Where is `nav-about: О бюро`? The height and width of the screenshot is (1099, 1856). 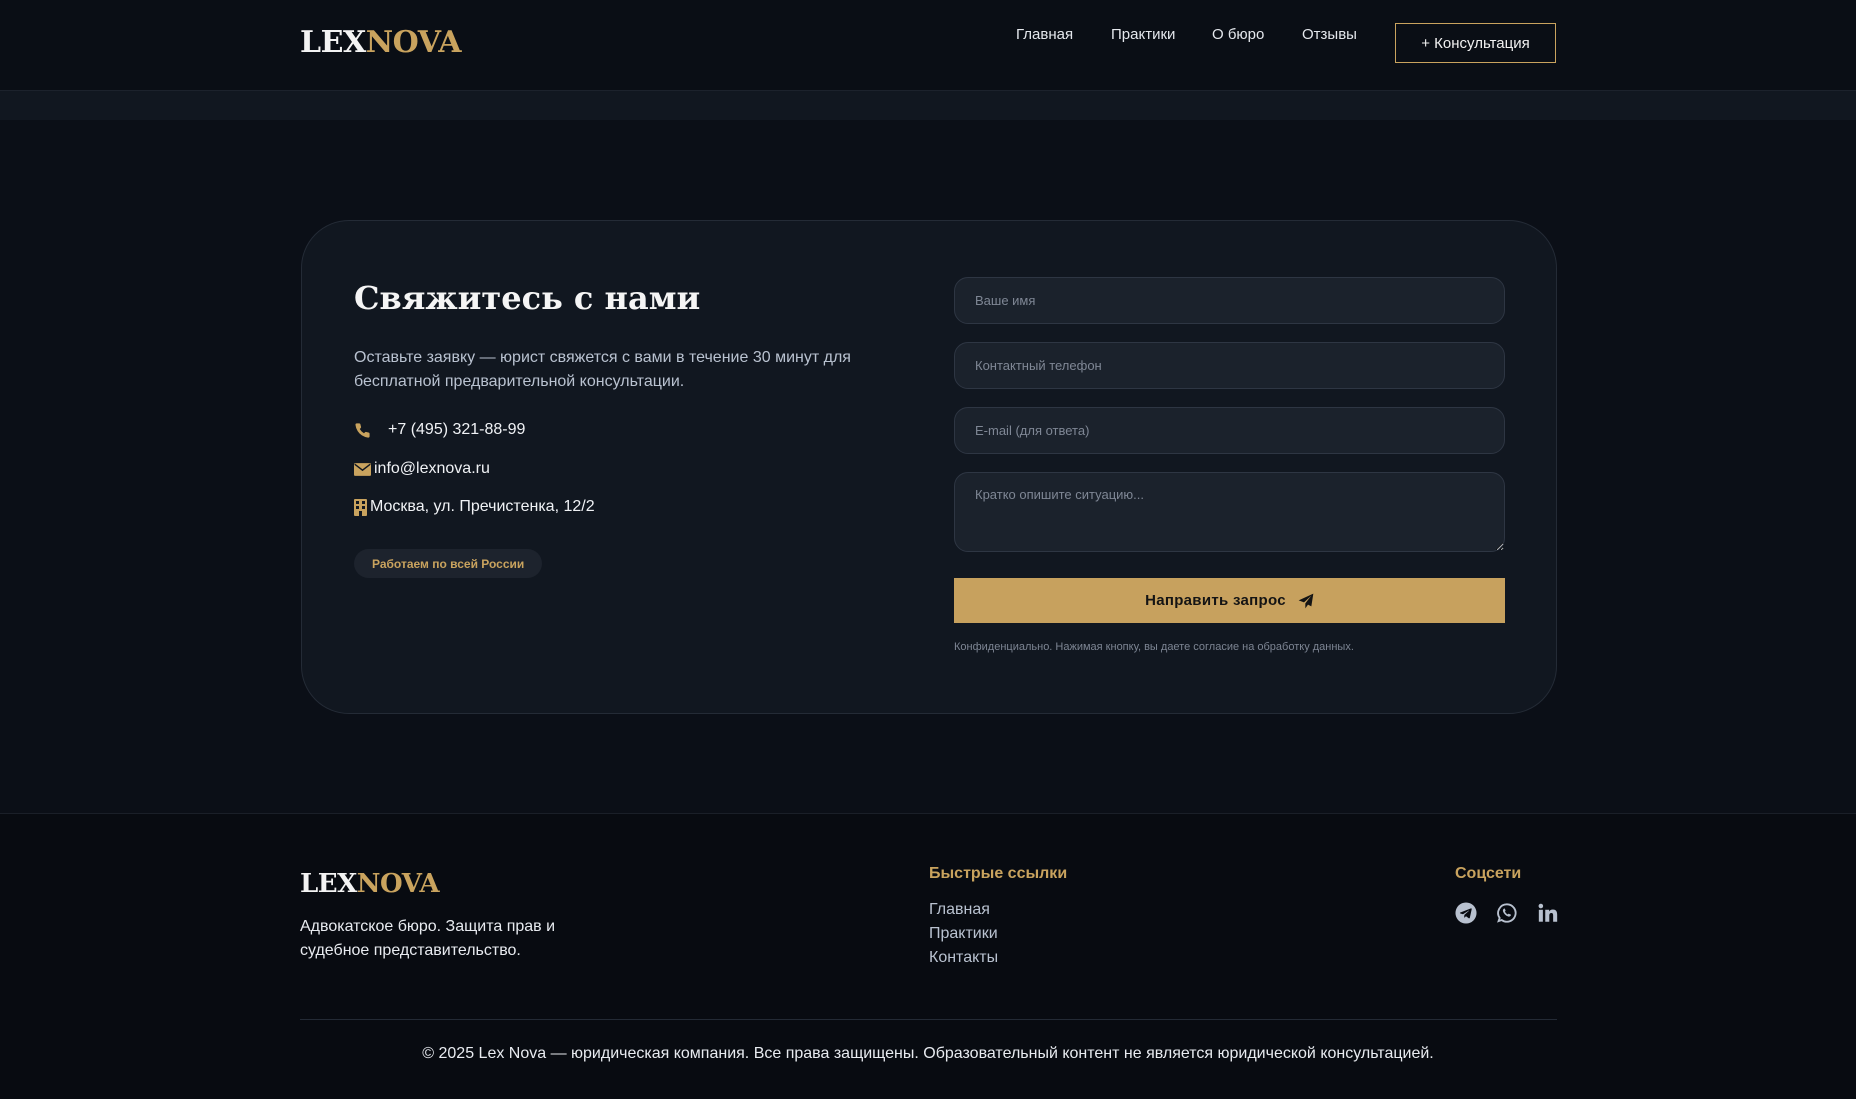 nav-about: О бюро is located at coordinates (1238, 35).